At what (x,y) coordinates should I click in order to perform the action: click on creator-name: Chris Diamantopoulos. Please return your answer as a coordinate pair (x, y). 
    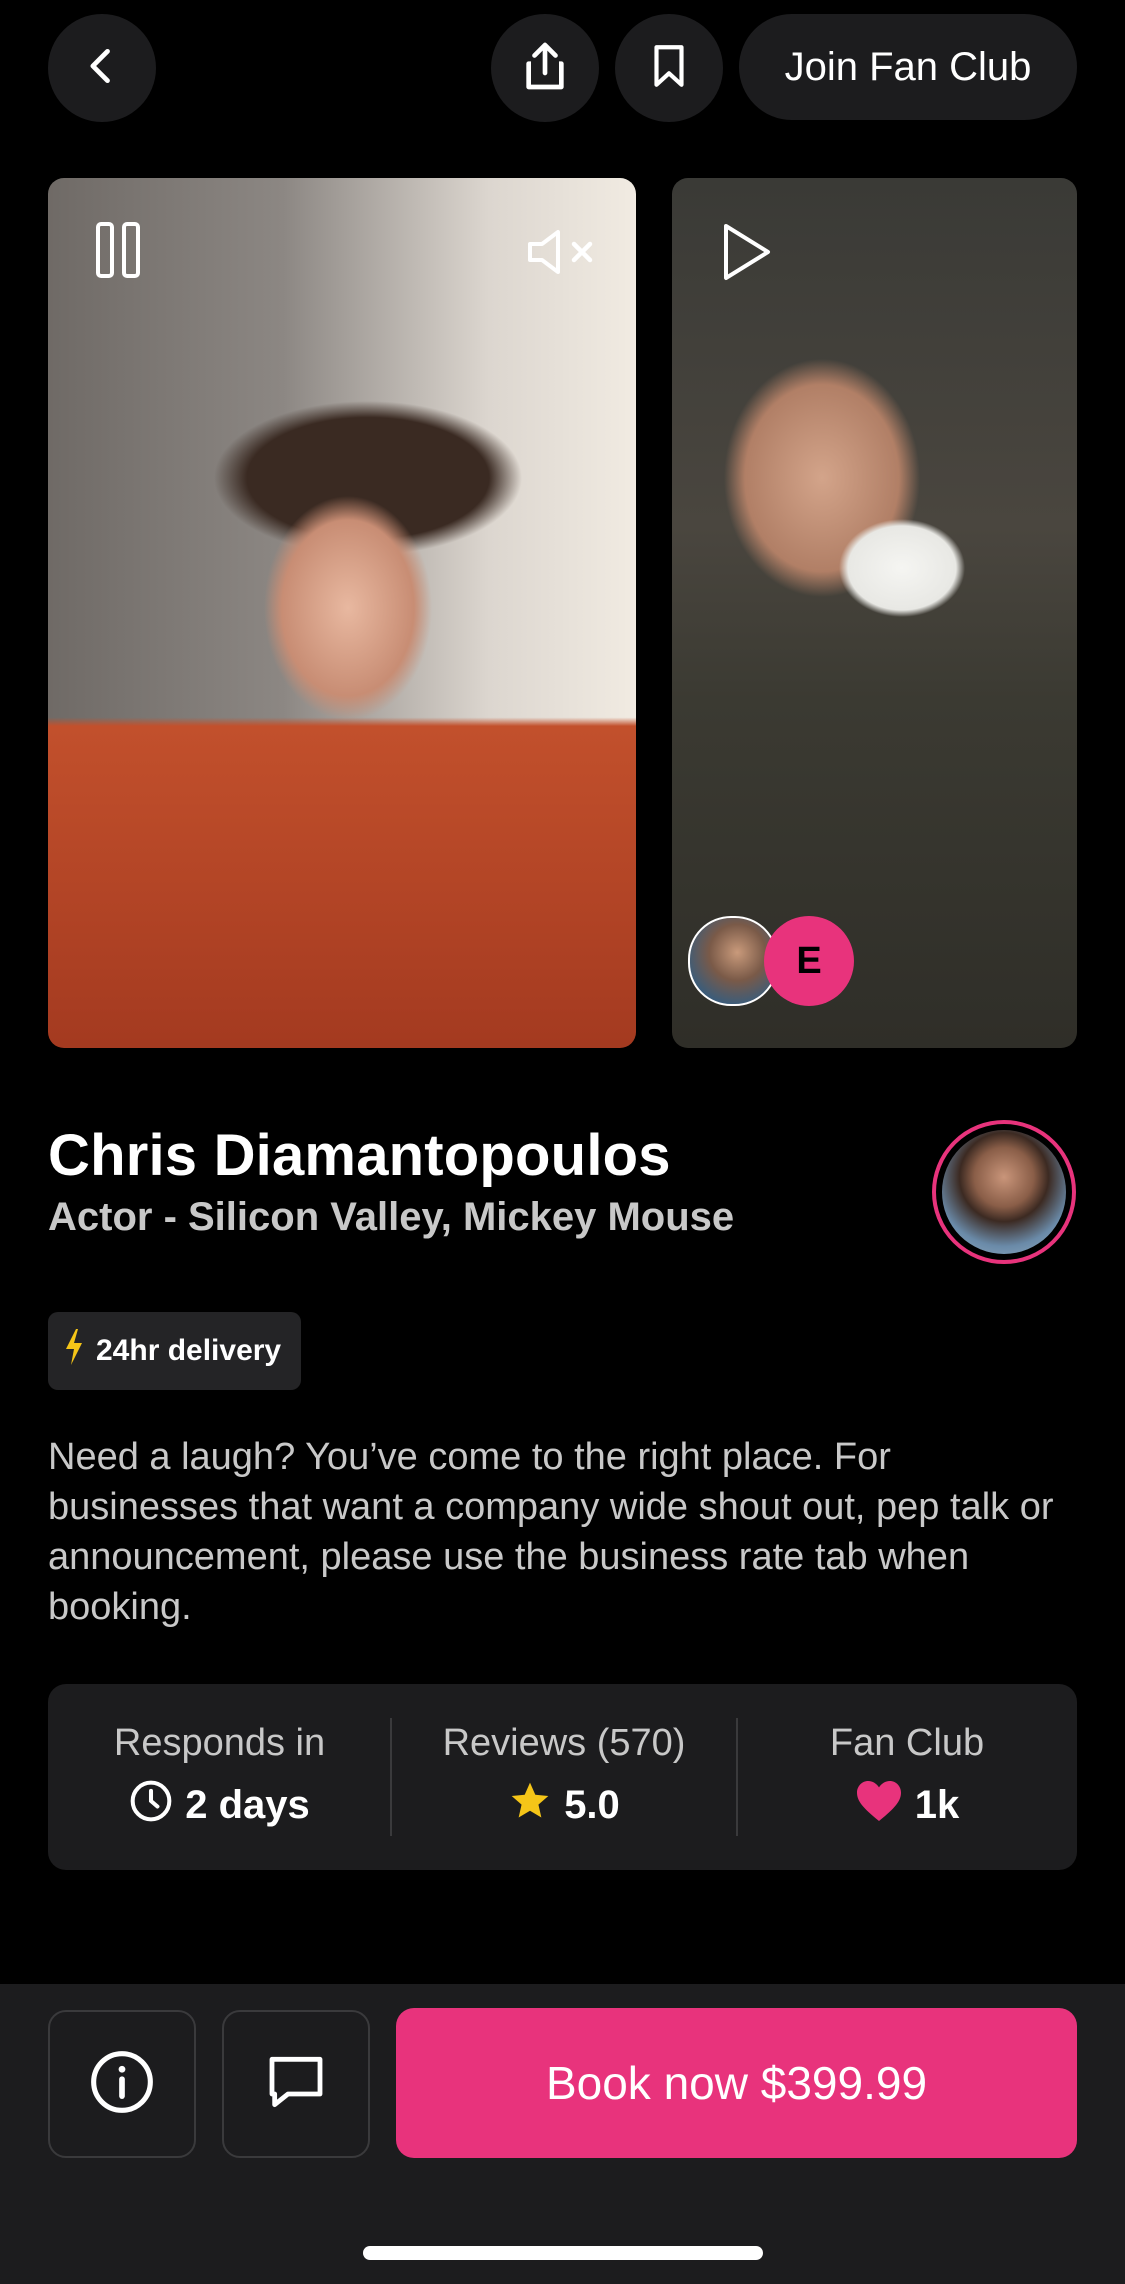
    Looking at the image, I should click on (359, 1155).